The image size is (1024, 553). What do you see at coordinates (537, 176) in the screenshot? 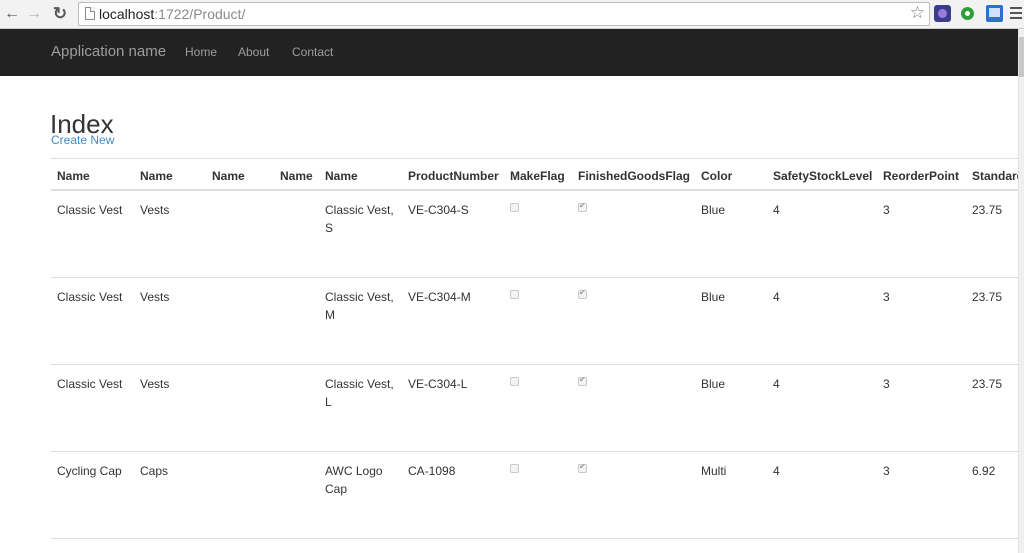
I see `header-make-flag: MakeFlag` at bounding box center [537, 176].